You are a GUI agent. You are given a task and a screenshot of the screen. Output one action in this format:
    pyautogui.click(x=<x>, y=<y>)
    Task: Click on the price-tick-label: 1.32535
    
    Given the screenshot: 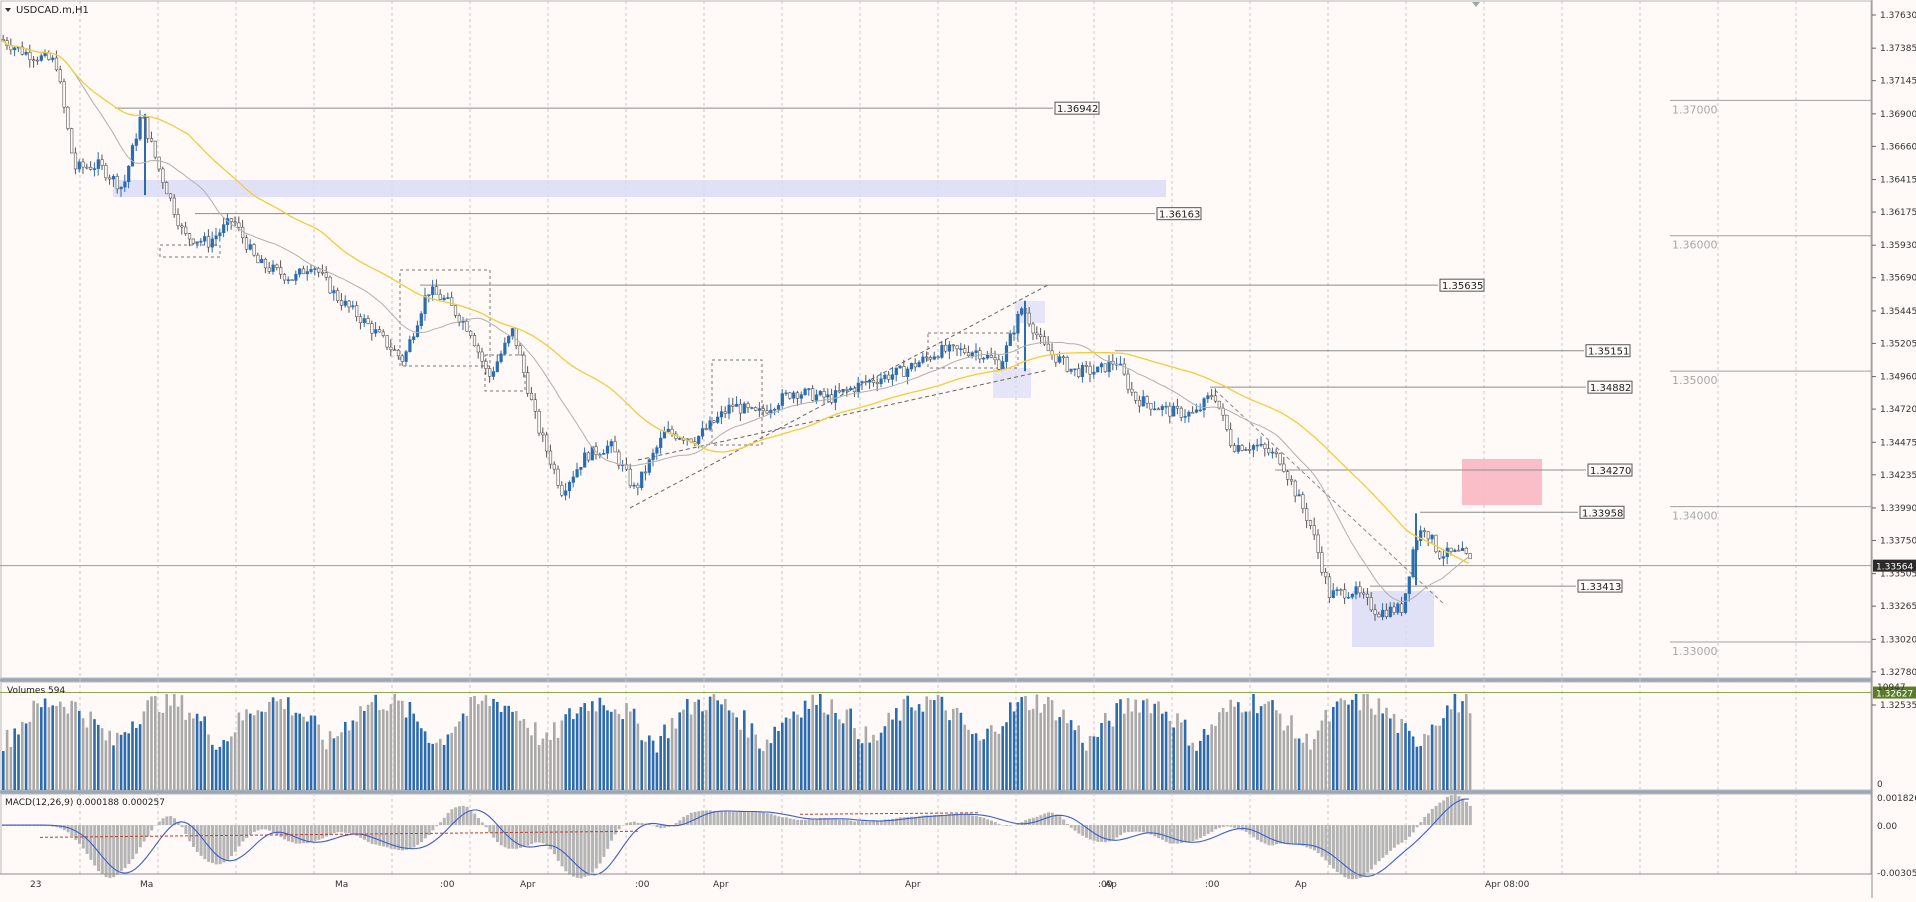 What is the action you would take?
    pyautogui.click(x=1898, y=706)
    